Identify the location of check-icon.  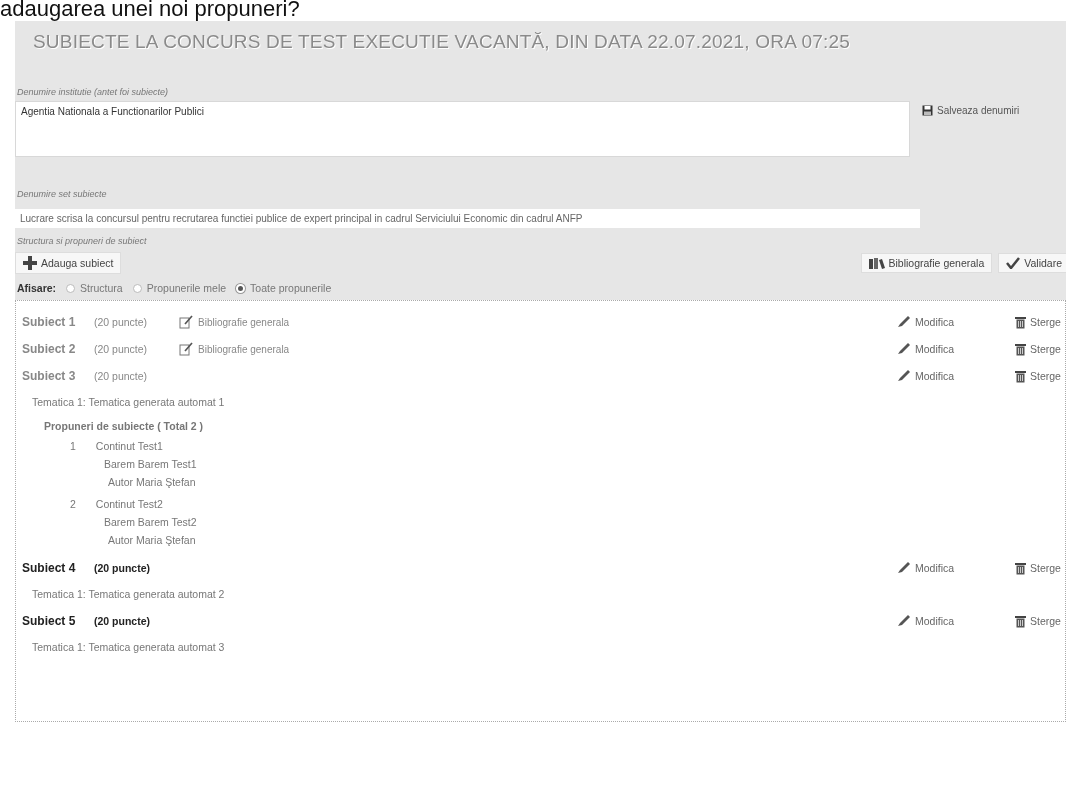
(1013, 263).